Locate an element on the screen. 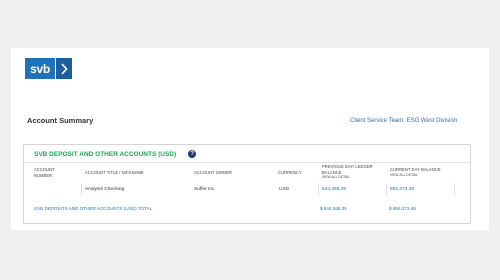  row-prev-balance: 844,368.35 is located at coordinates (334, 189).